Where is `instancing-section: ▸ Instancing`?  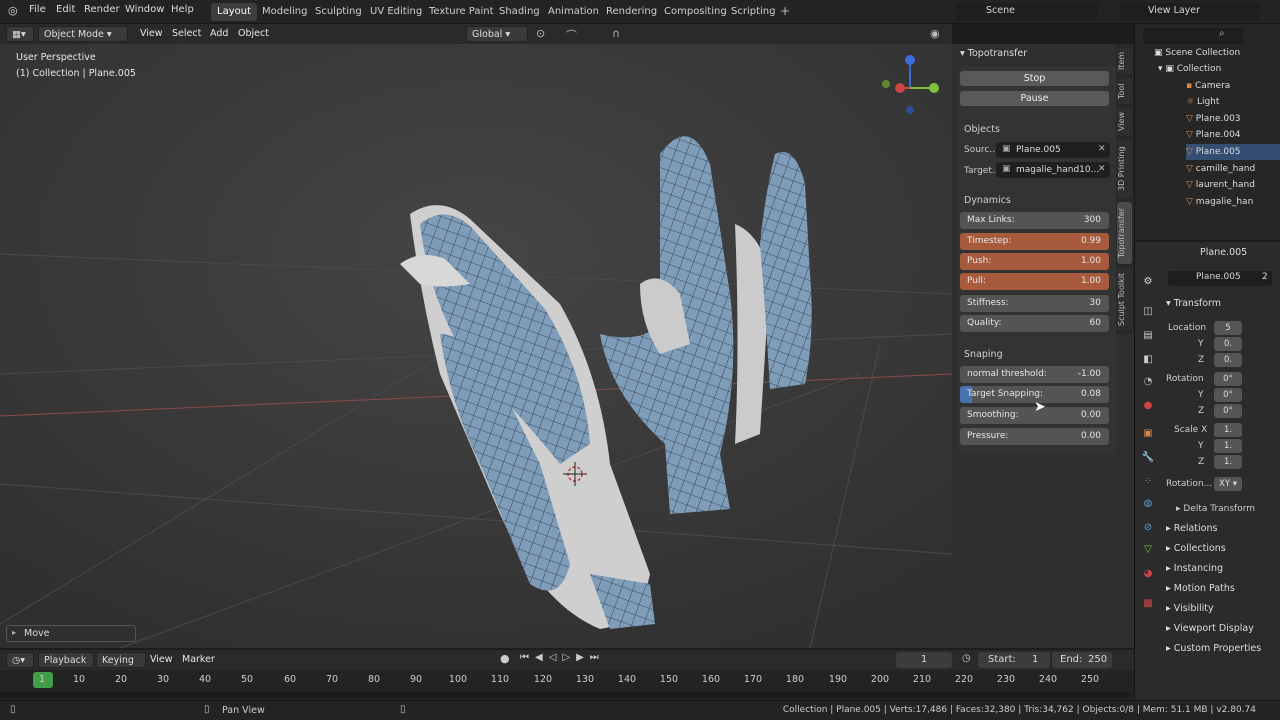
instancing-section: ▸ Instancing is located at coordinates (1194, 568).